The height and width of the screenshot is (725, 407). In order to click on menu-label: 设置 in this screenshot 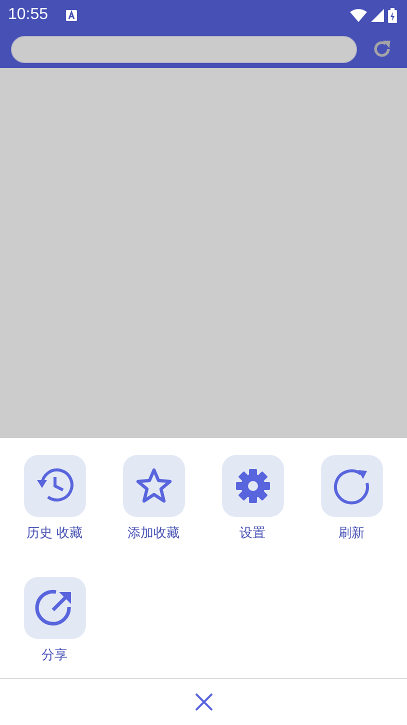, I will do `click(253, 533)`.